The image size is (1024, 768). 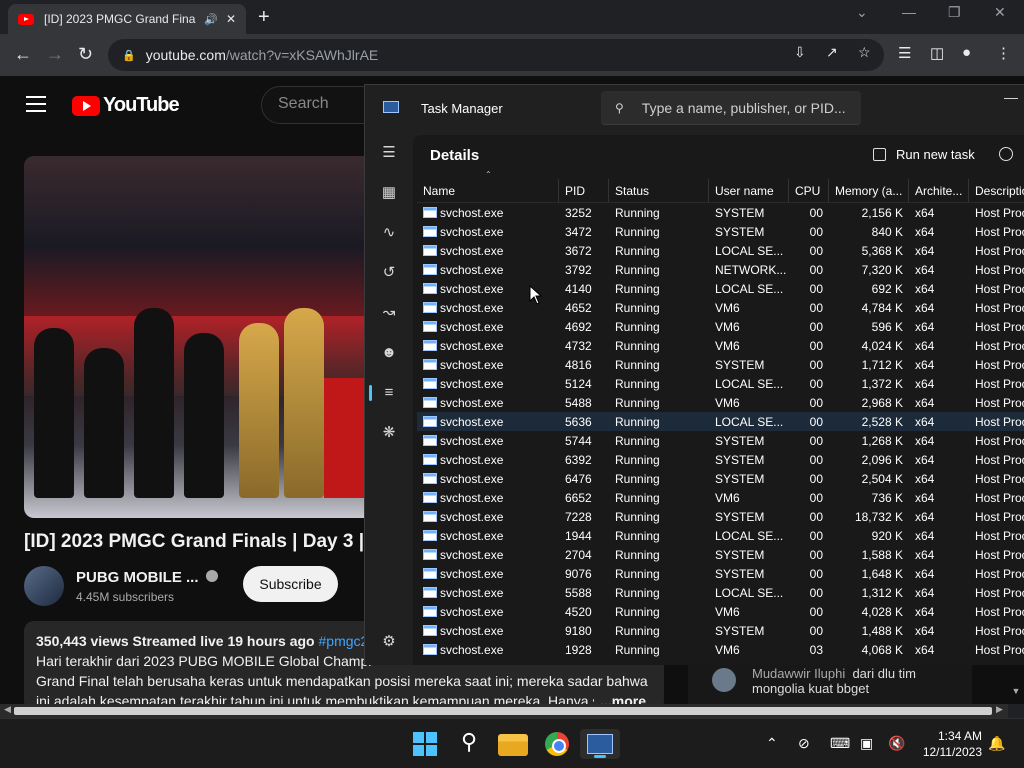 What do you see at coordinates (513, 744) in the screenshot?
I see `file-explorer-icon` at bounding box center [513, 744].